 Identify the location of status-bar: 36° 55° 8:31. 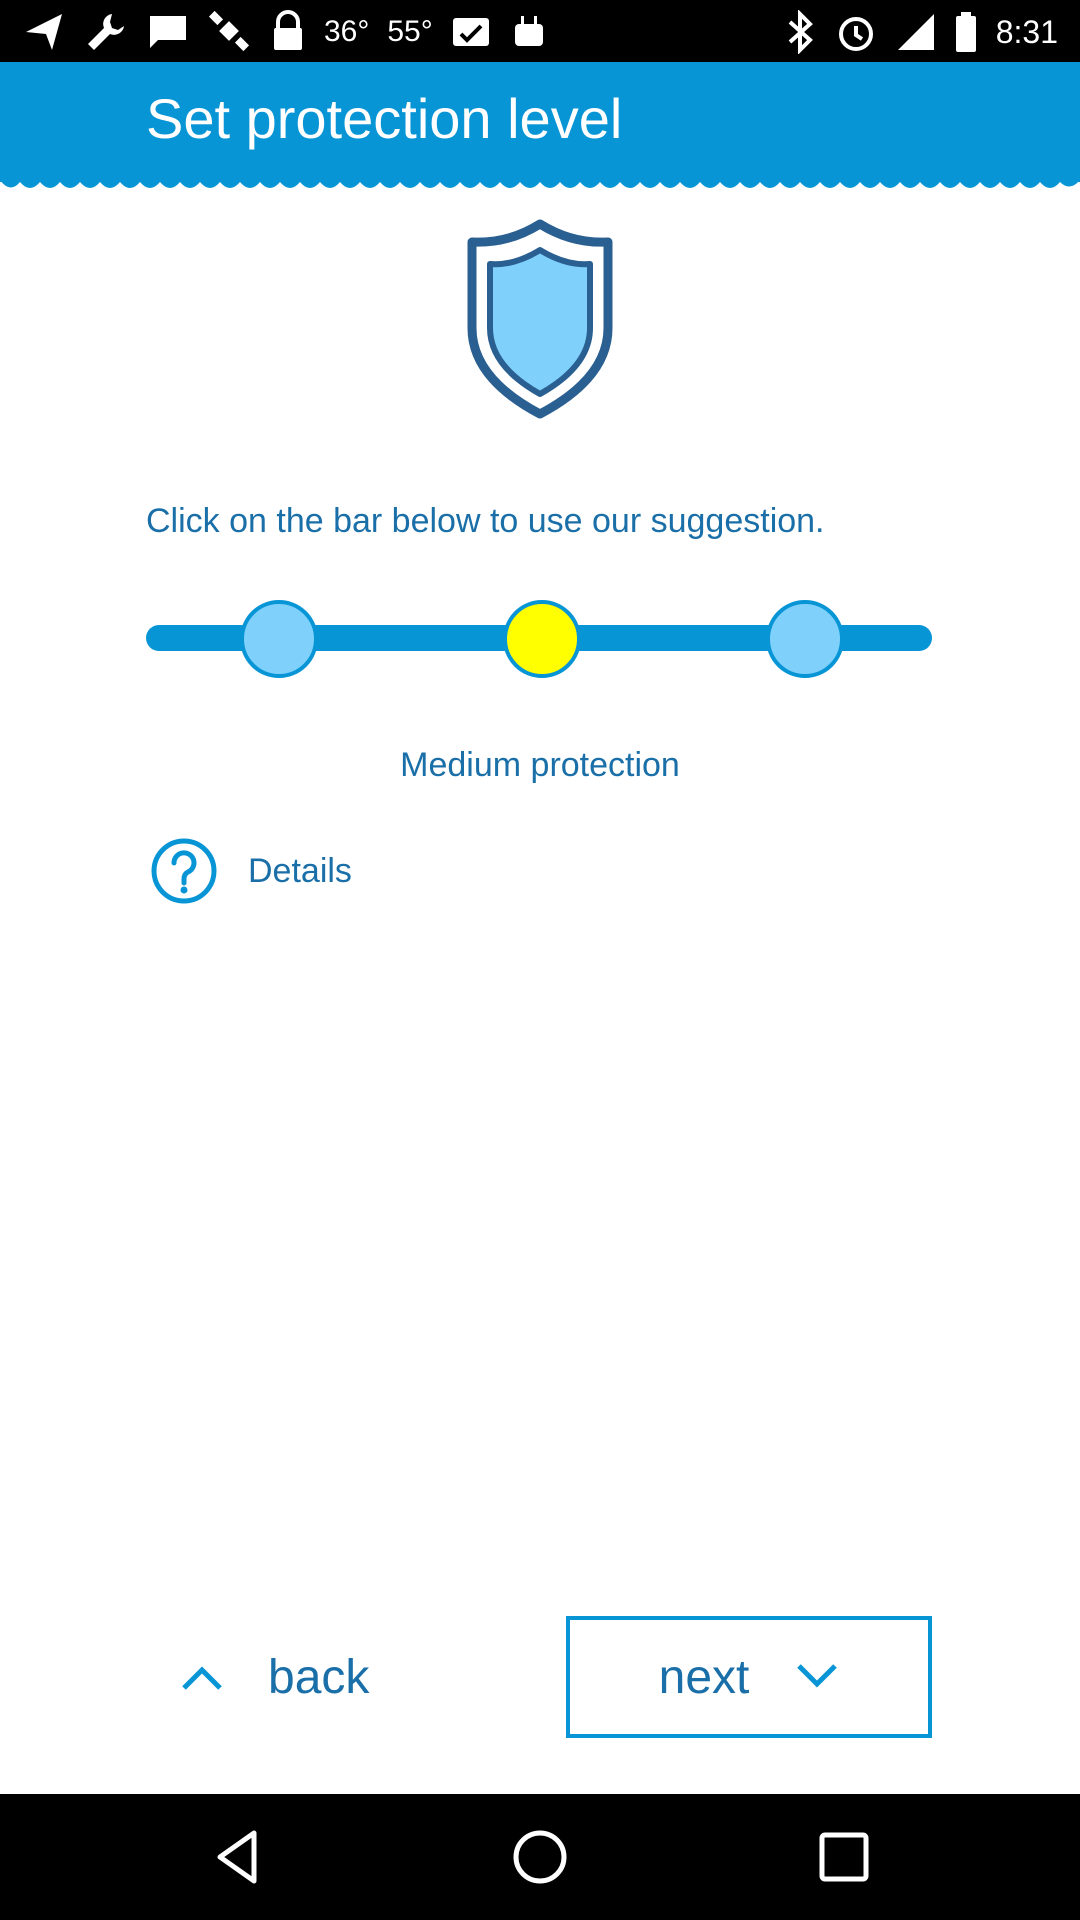
(540, 31).